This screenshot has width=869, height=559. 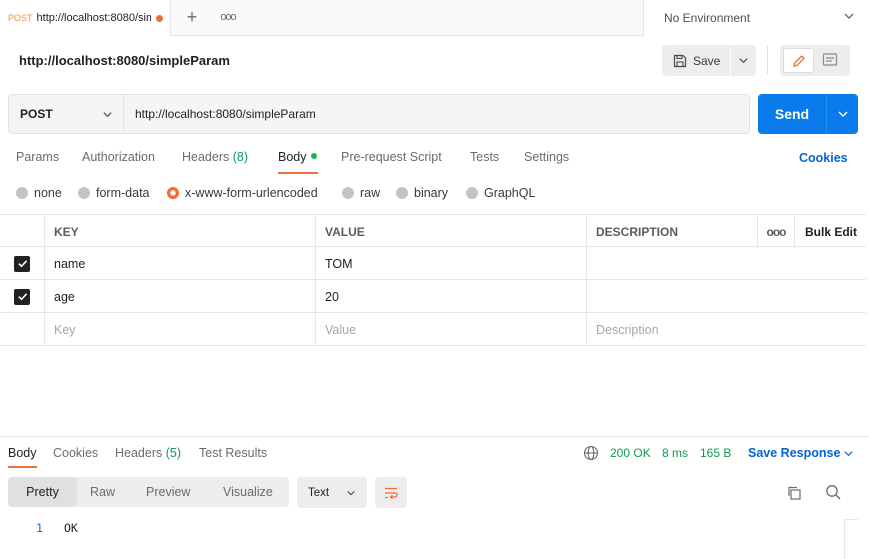 What do you see at coordinates (422, 529) in the screenshot?
I see `response-code-line: 1 OK` at bounding box center [422, 529].